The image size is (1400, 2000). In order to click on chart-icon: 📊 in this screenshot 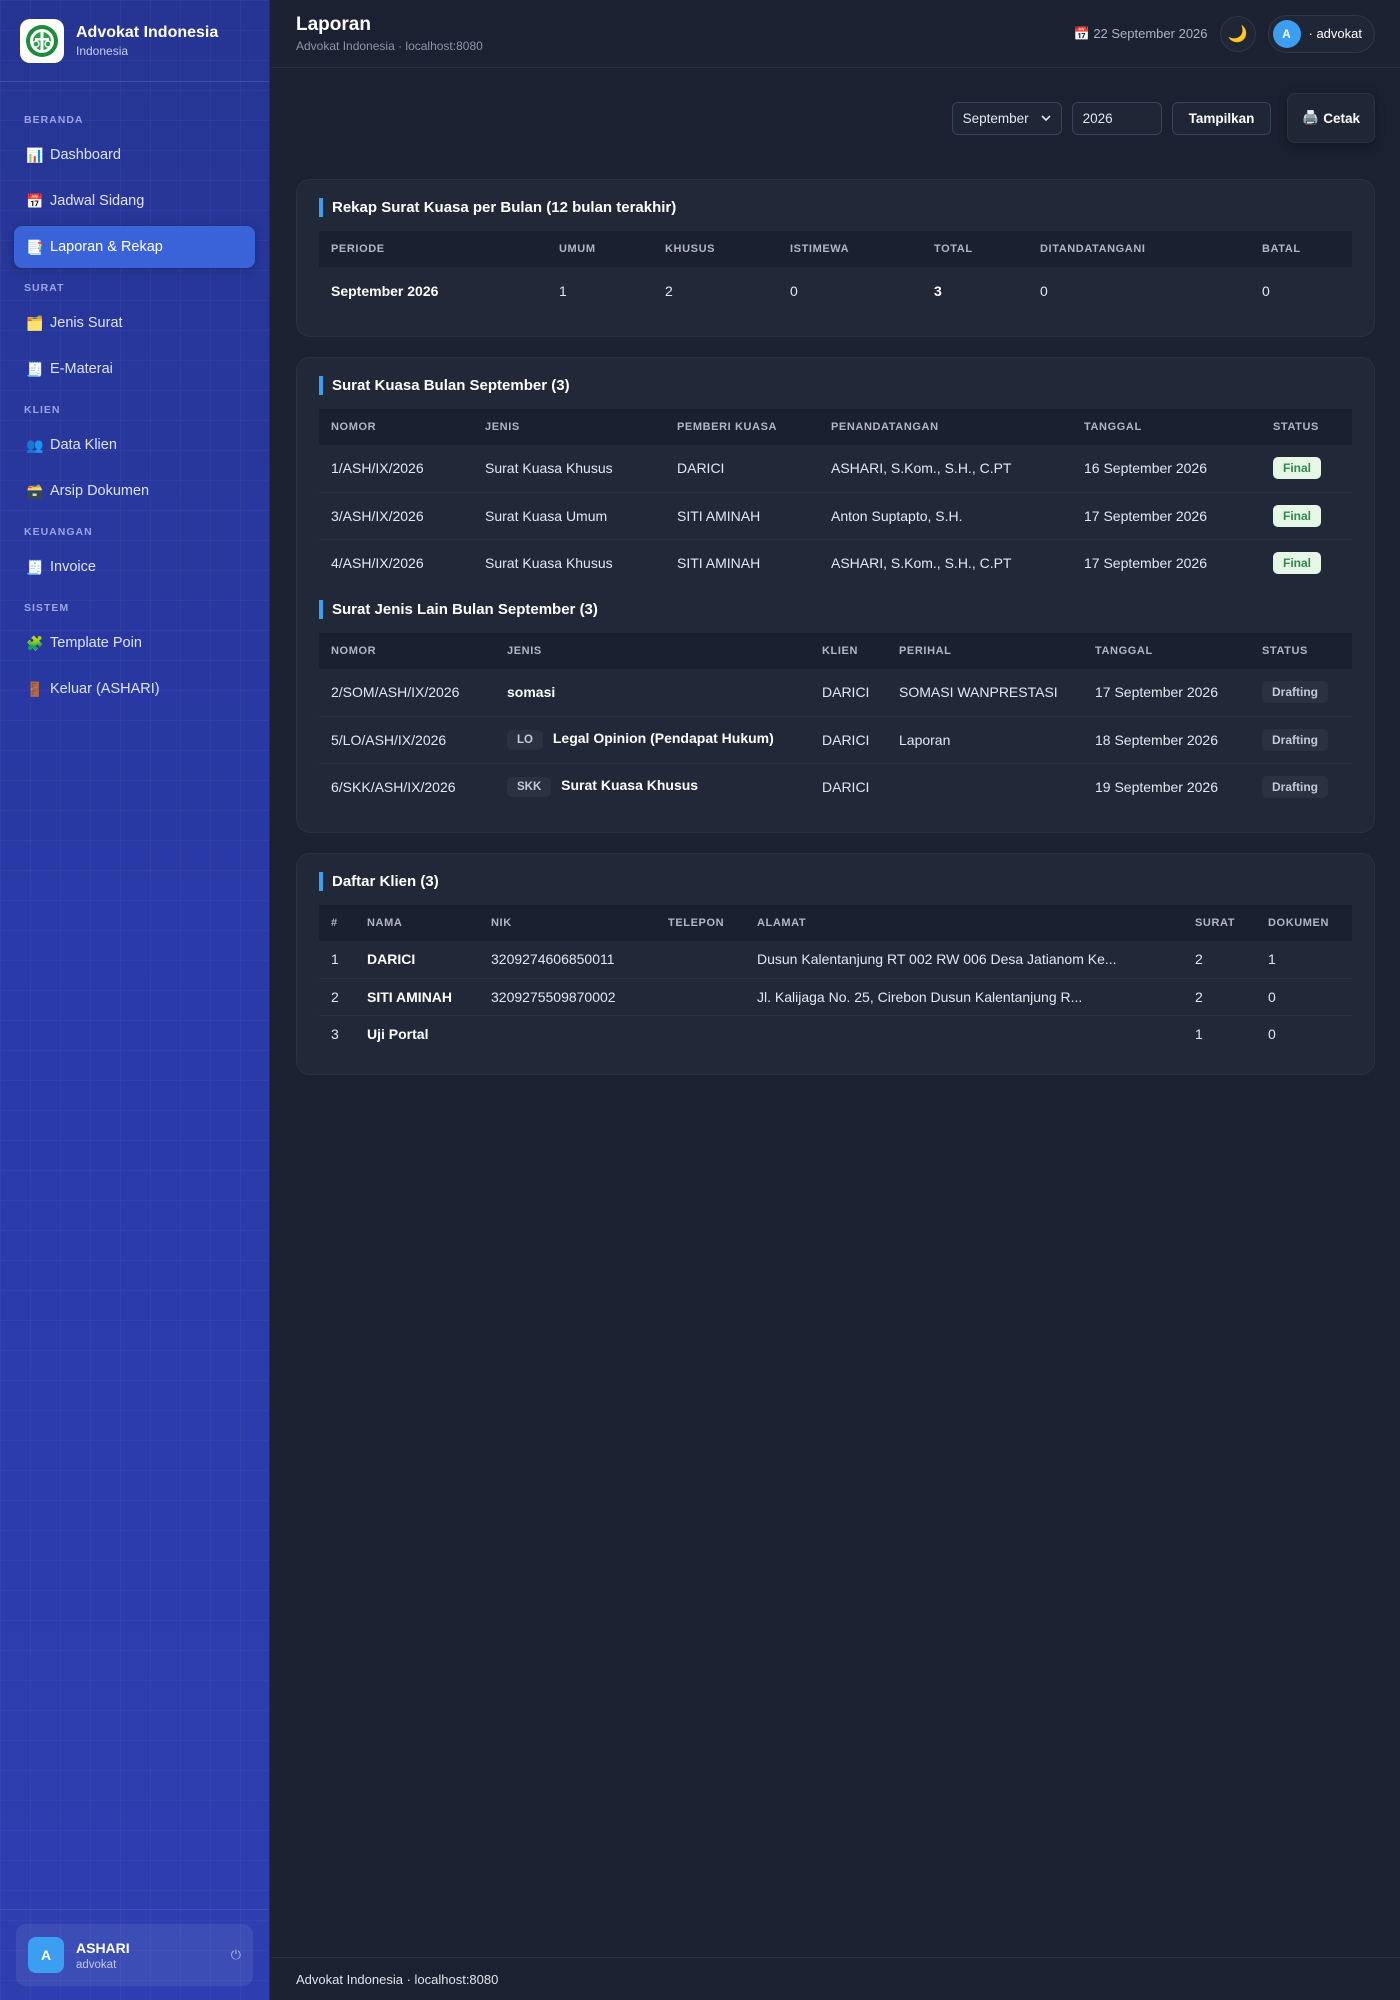, I will do `click(35, 154)`.